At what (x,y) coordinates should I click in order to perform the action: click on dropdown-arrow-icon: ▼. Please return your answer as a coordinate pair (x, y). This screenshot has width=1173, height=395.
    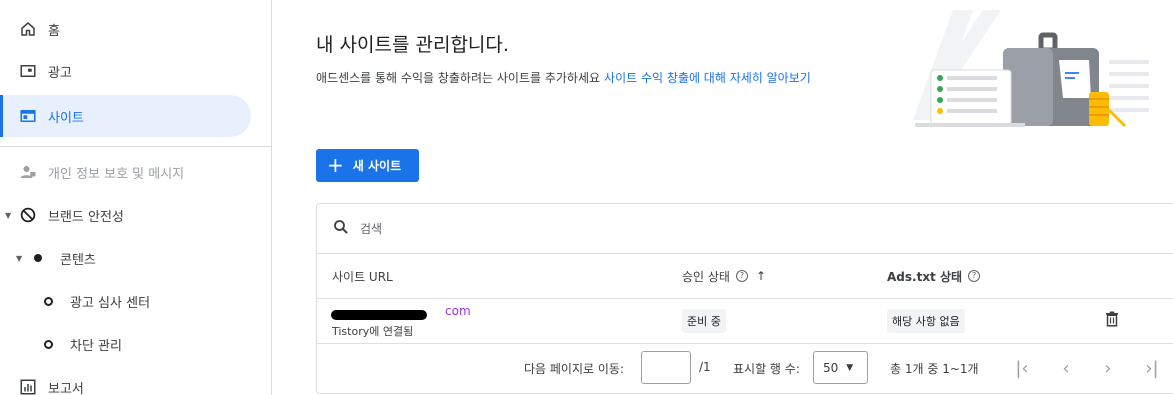
    Looking at the image, I should click on (850, 367).